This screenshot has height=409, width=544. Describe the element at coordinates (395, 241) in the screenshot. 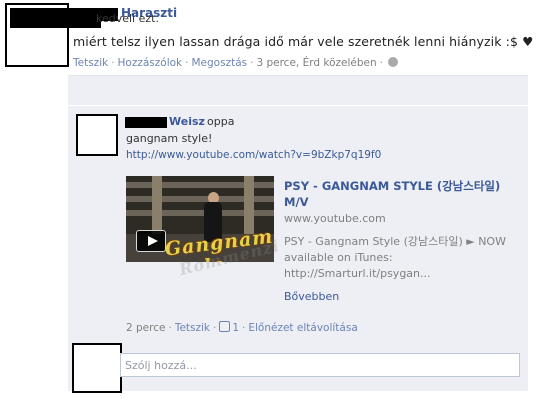

I see `description-line: PSY - Gangnam Style (강남스타일) ► NOW` at that location.